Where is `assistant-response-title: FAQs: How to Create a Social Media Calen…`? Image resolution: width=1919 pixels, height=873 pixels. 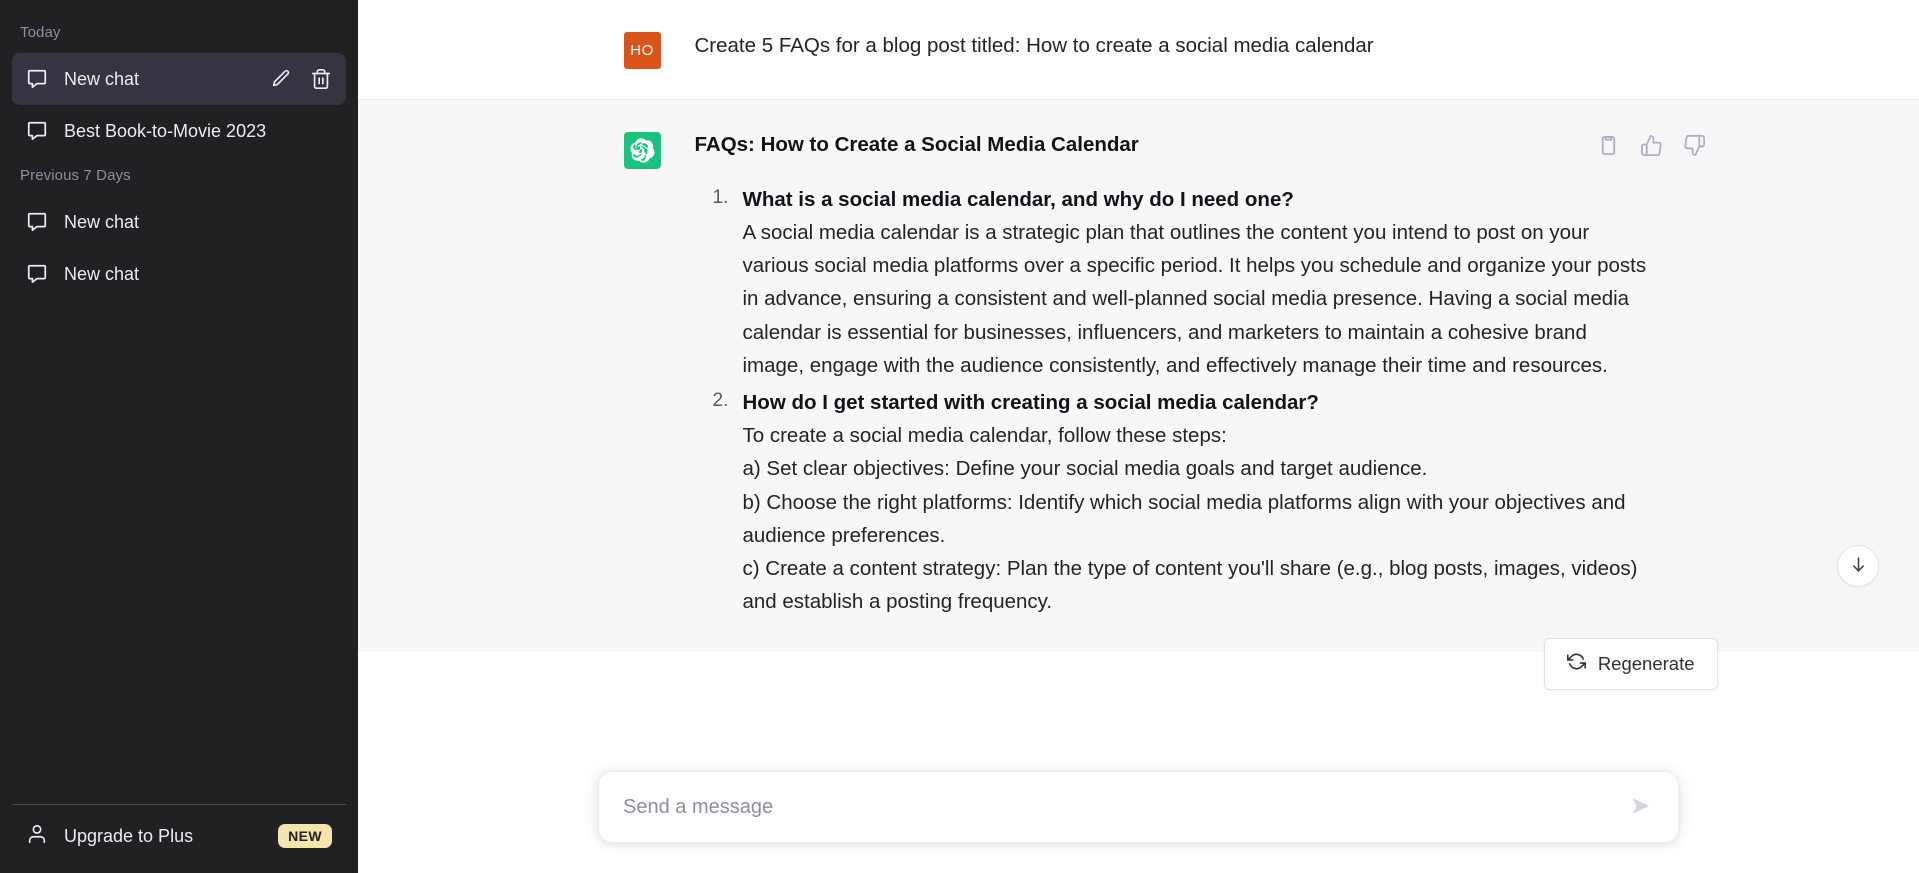
assistant-response-title: FAQs: How to Create a Social Media Calen… is located at coordinates (916, 144).